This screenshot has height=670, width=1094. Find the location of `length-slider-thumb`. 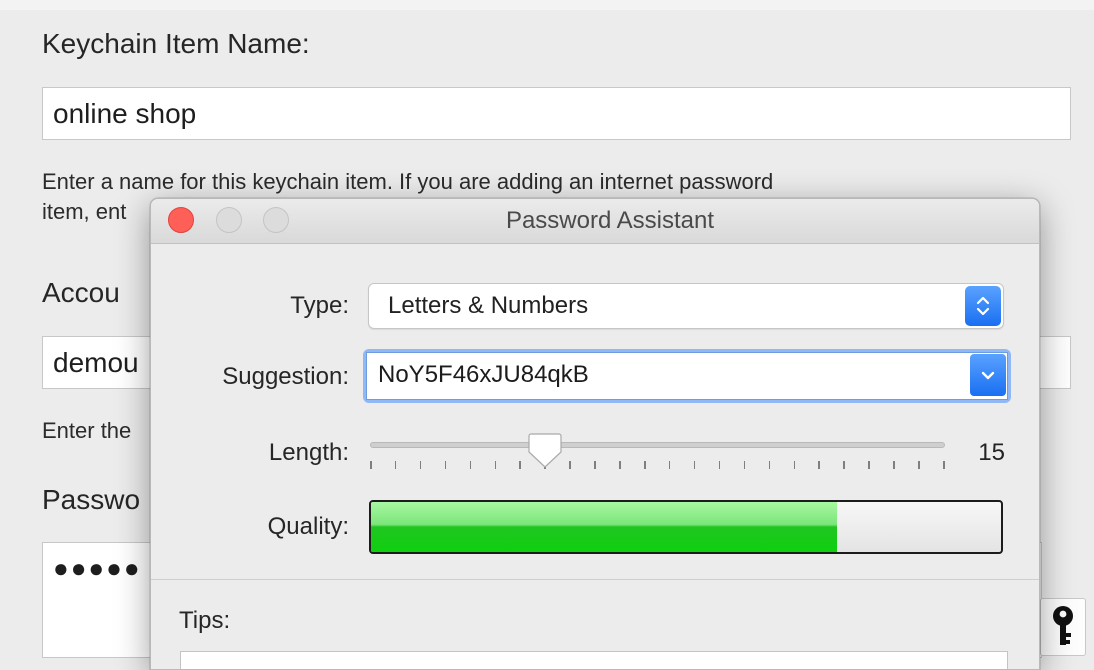

length-slider-thumb is located at coordinates (545, 451).